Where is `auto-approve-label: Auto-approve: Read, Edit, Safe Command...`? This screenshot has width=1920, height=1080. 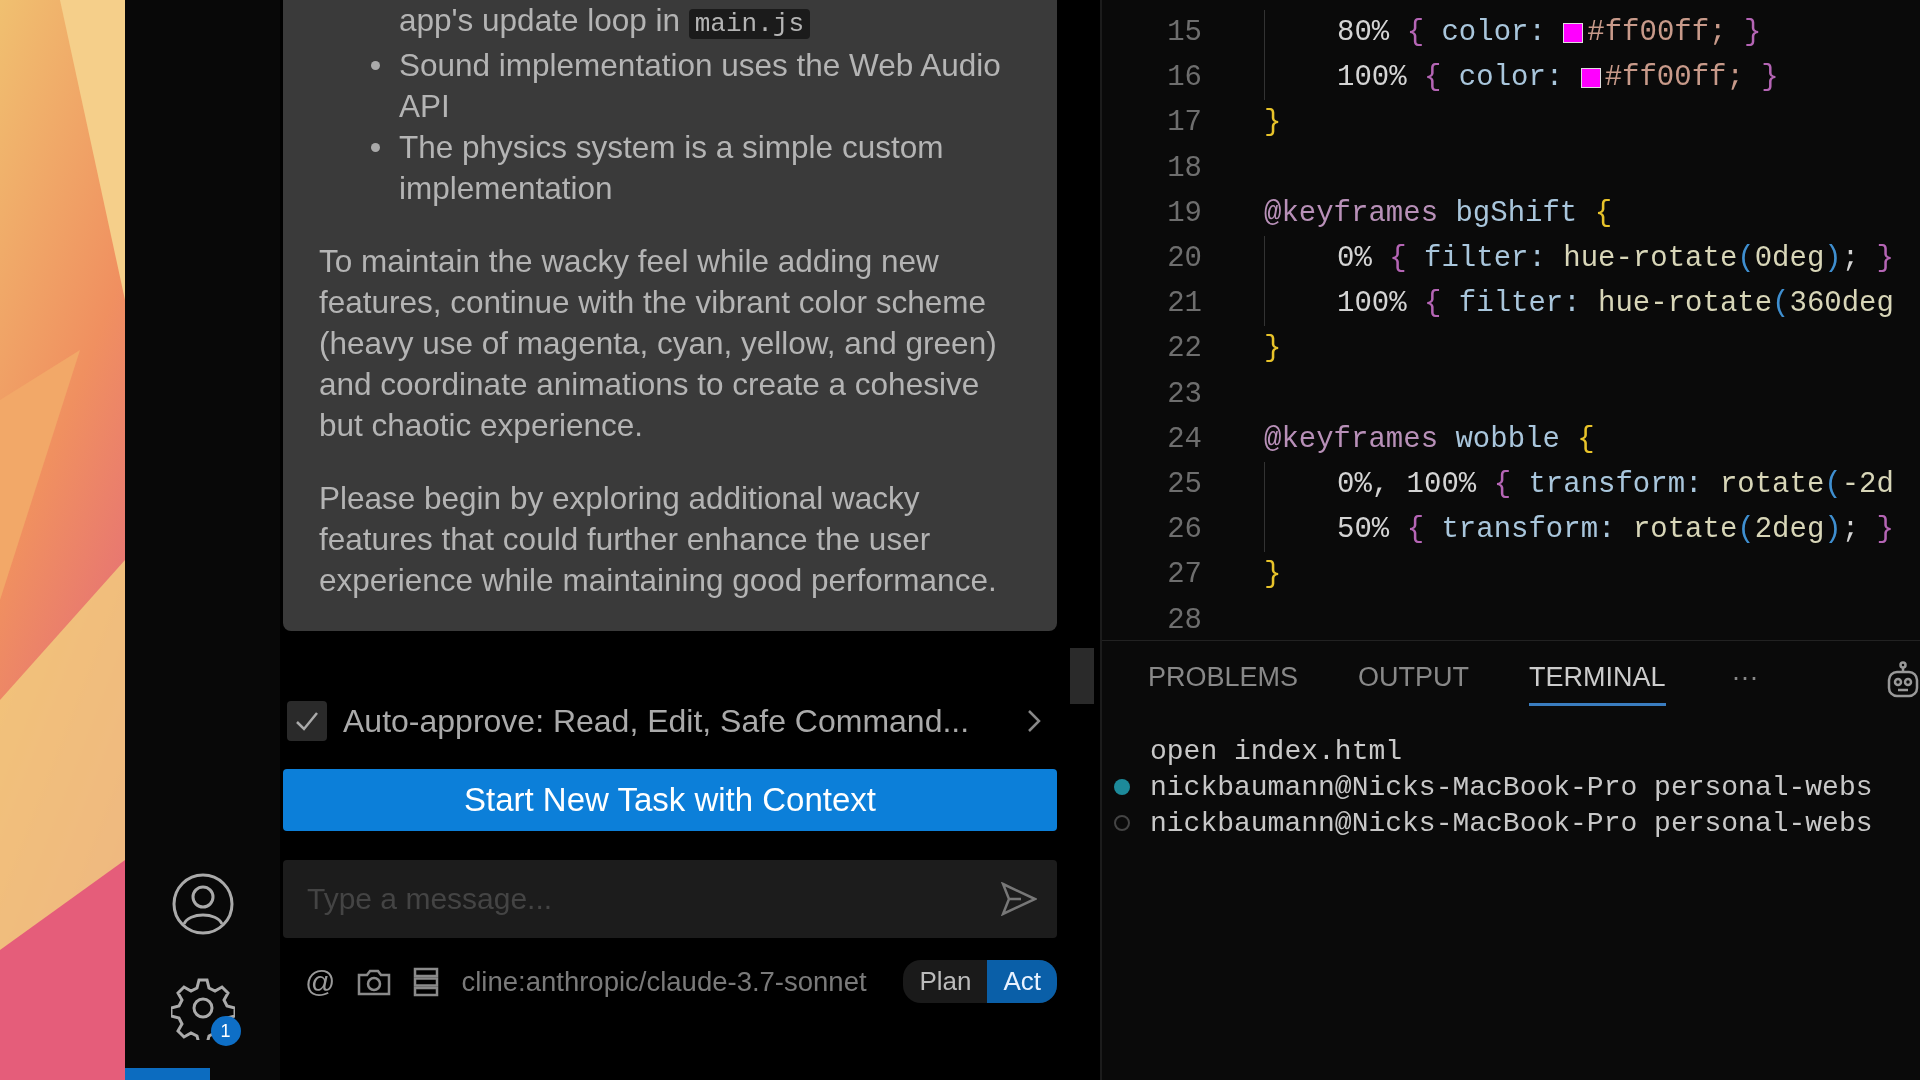
auto-approve-label: Auto-approve: Read, Edit, Safe Command... is located at coordinates (677, 721).